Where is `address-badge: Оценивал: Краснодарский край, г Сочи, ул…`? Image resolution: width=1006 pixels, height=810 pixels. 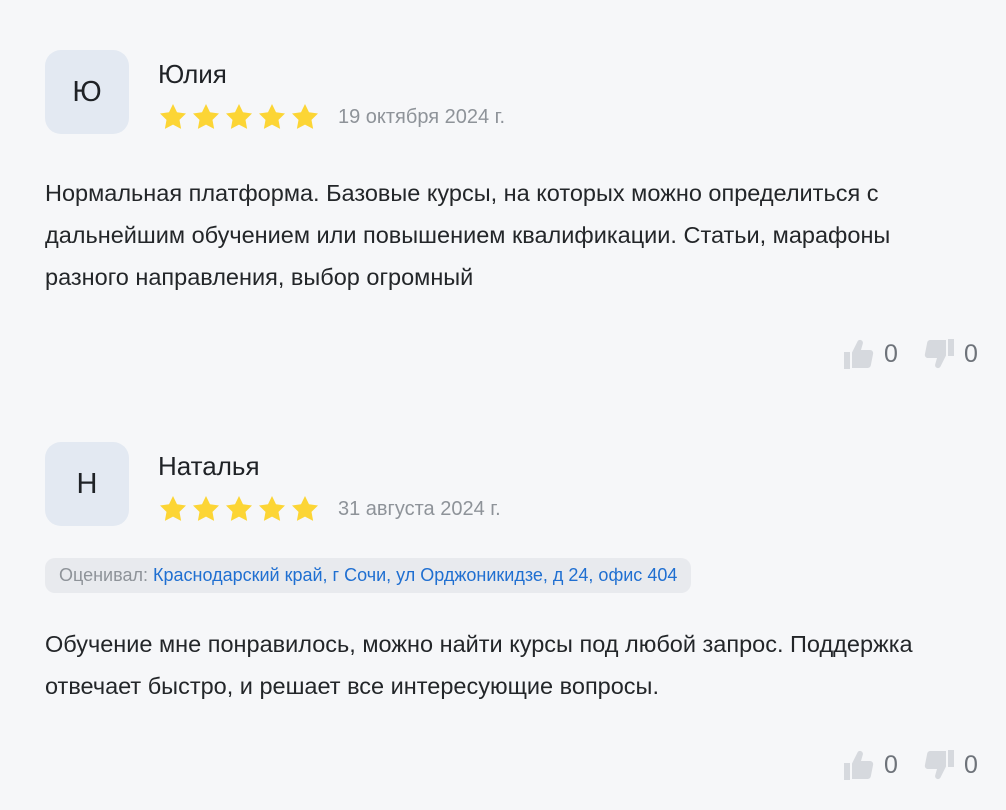
address-badge: Оценивал: Краснодарский край, г Сочи, ул… is located at coordinates (368, 575).